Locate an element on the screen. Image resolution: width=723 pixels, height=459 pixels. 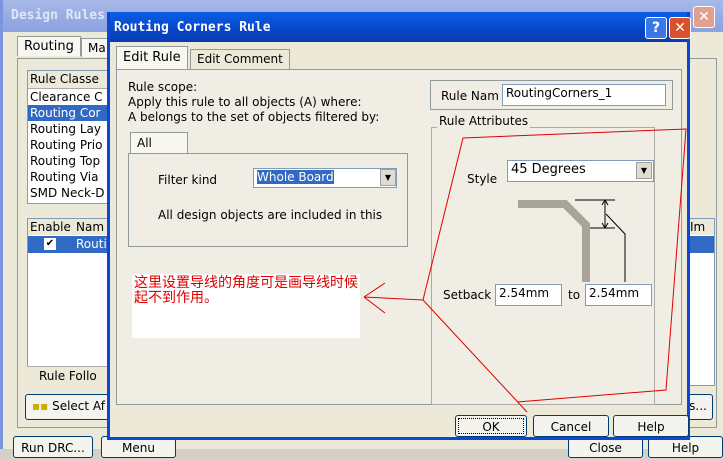
tab-edit-rule: Edit Rule is located at coordinates (152, 58).